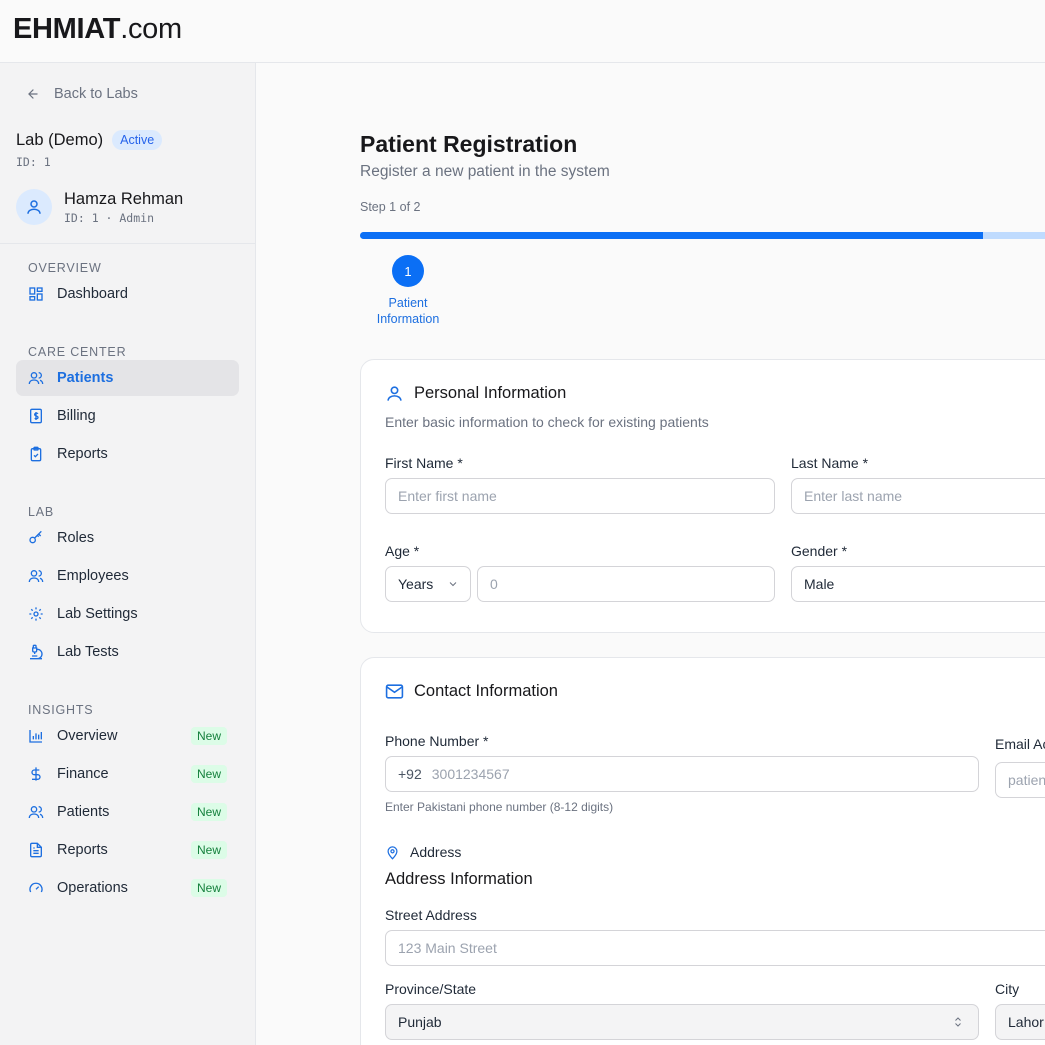 This screenshot has height=1045, width=1045. Describe the element at coordinates (36, 538) in the screenshot. I see `key-icon` at that location.